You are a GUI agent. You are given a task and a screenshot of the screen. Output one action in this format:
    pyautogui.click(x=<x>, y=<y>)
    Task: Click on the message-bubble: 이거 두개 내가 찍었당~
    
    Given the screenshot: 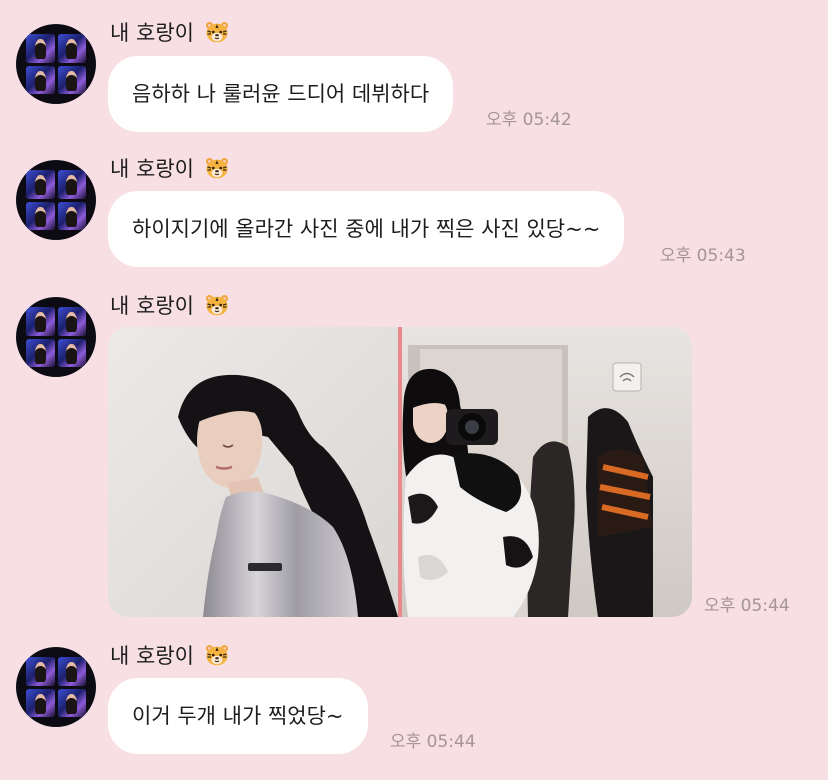 What is the action you would take?
    pyautogui.click(x=238, y=716)
    